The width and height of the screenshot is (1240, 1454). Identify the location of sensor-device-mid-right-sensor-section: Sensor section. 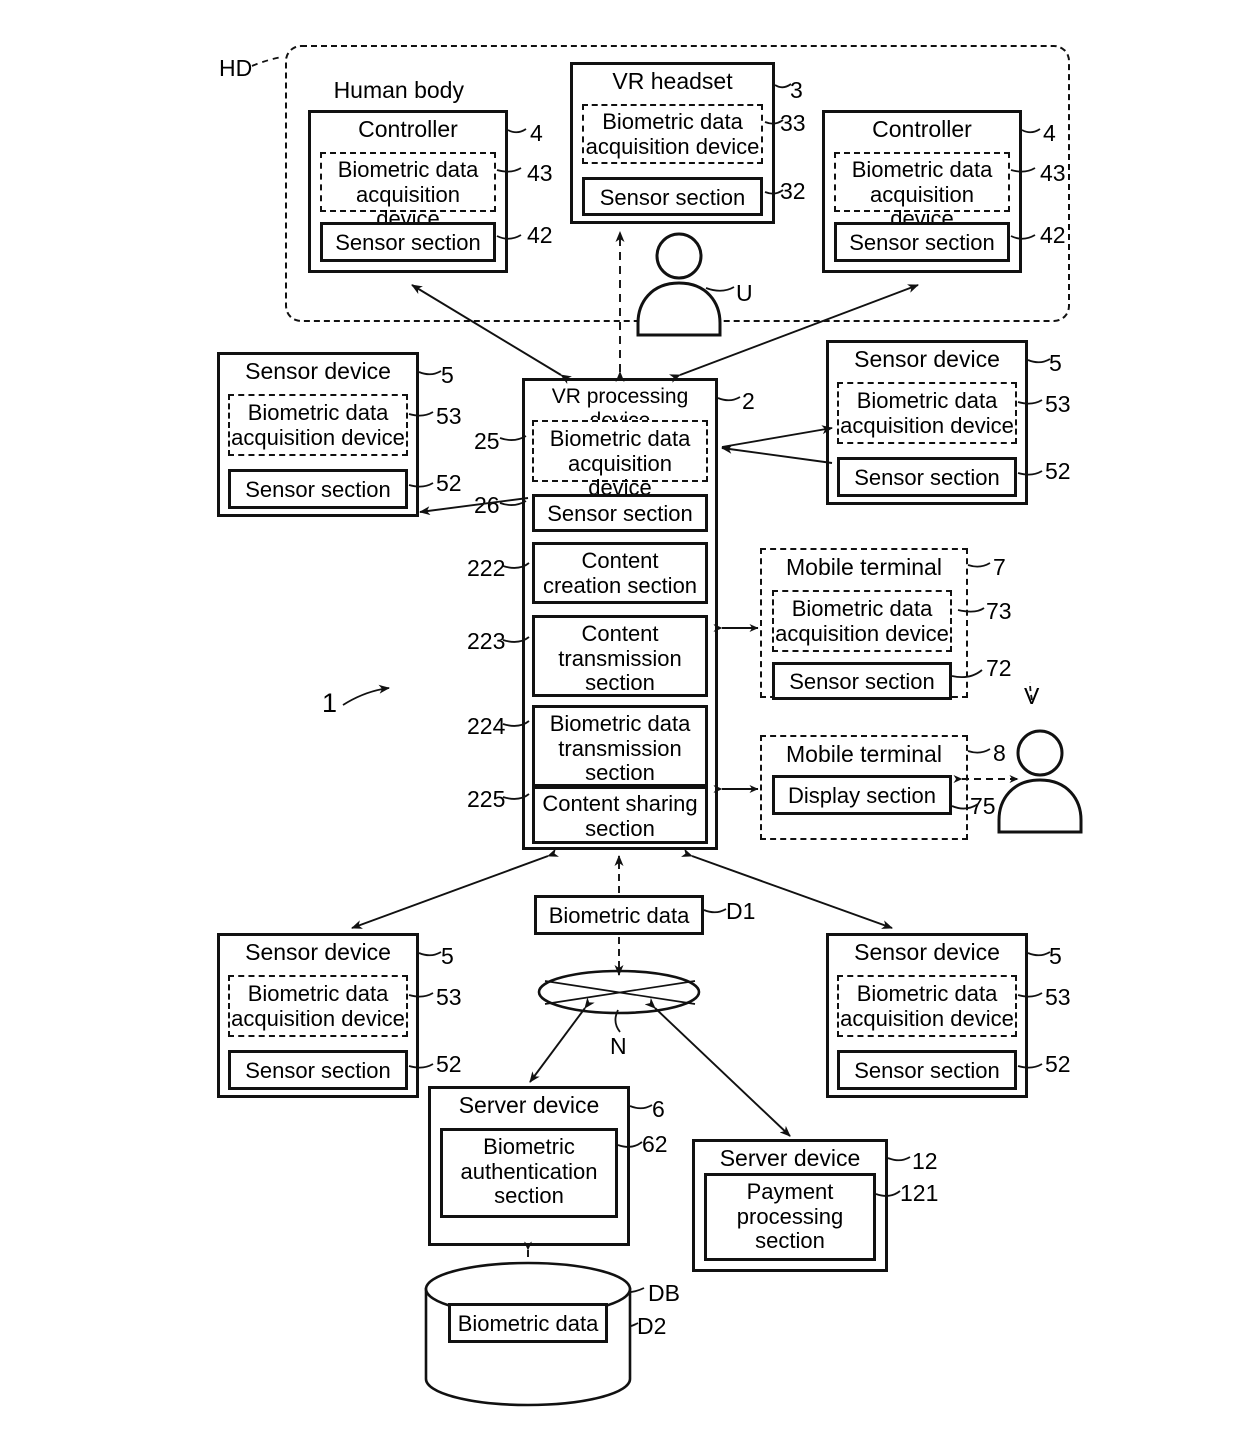
(927, 477).